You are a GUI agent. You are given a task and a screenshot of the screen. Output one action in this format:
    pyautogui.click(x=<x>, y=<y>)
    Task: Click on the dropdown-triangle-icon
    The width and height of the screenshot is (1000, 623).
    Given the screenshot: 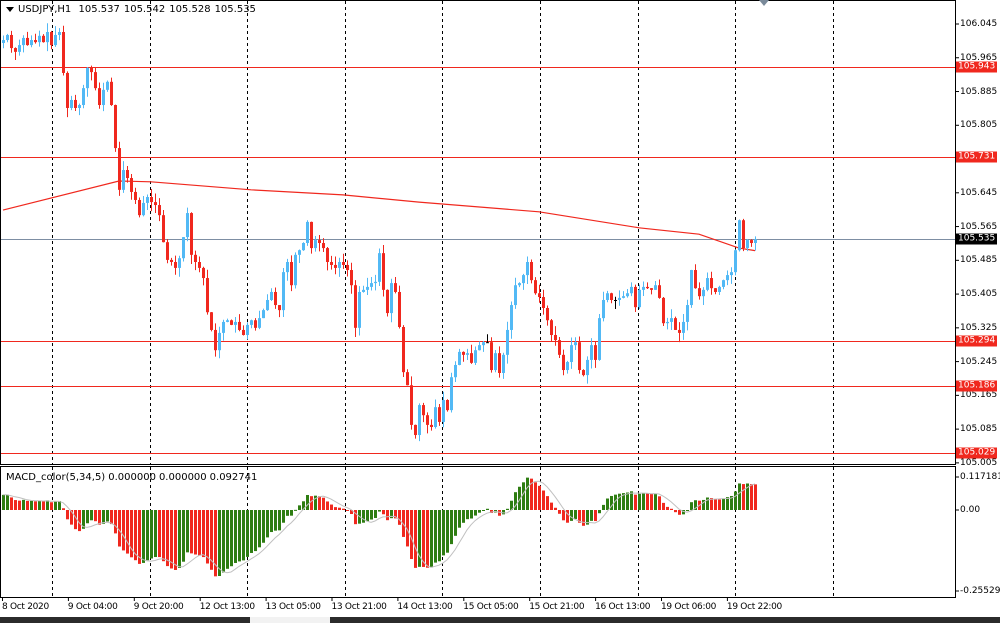 What is the action you would take?
    pyautogui.click(x=10, y=9)
    